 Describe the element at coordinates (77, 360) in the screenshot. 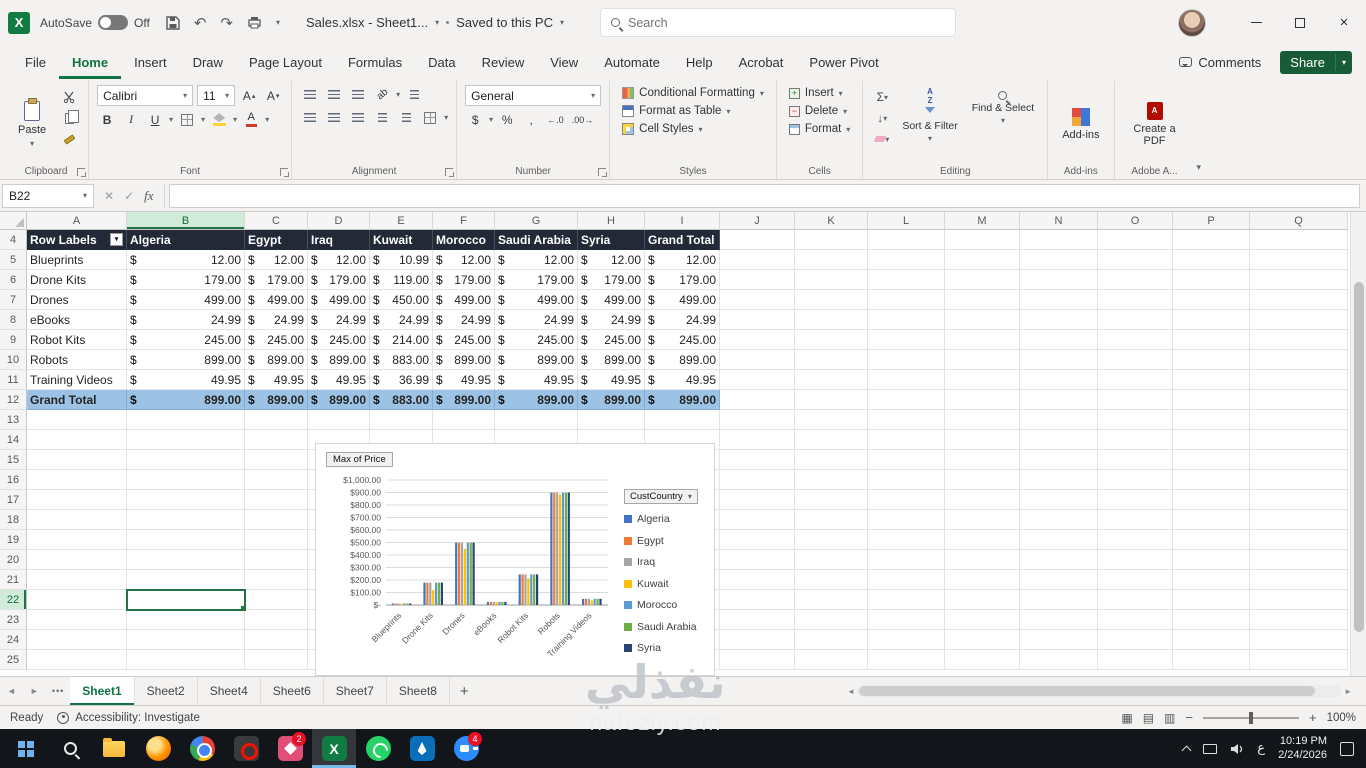

I see `cell-A10: Robots` at that location.